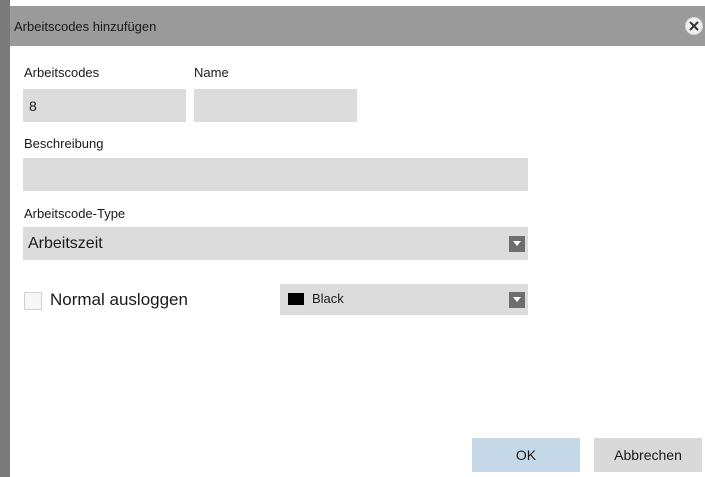 The height and width of the screenshot is (477, 705). What do you see at coordinates (119, 299) in the screenshot?
I see `logout-checkbox-label: Normal ausloggen` at bounding box center [119, 299].